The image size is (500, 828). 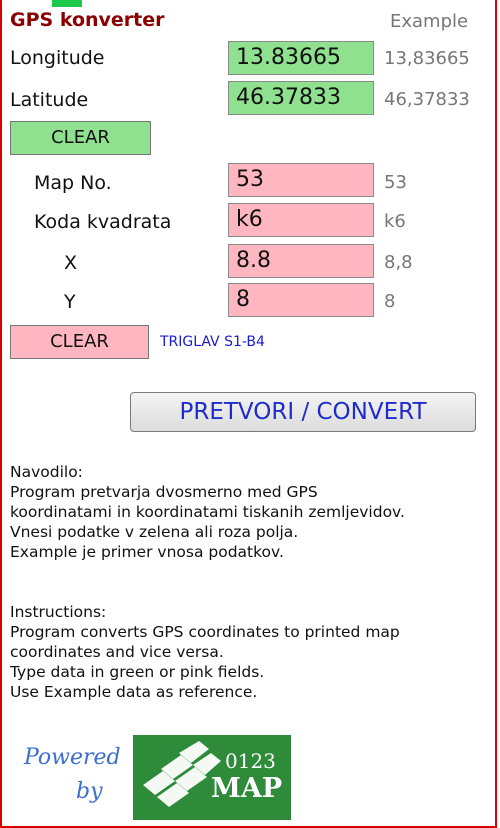 I want to click on map-no-example: 53, so click(x=395, y=182).